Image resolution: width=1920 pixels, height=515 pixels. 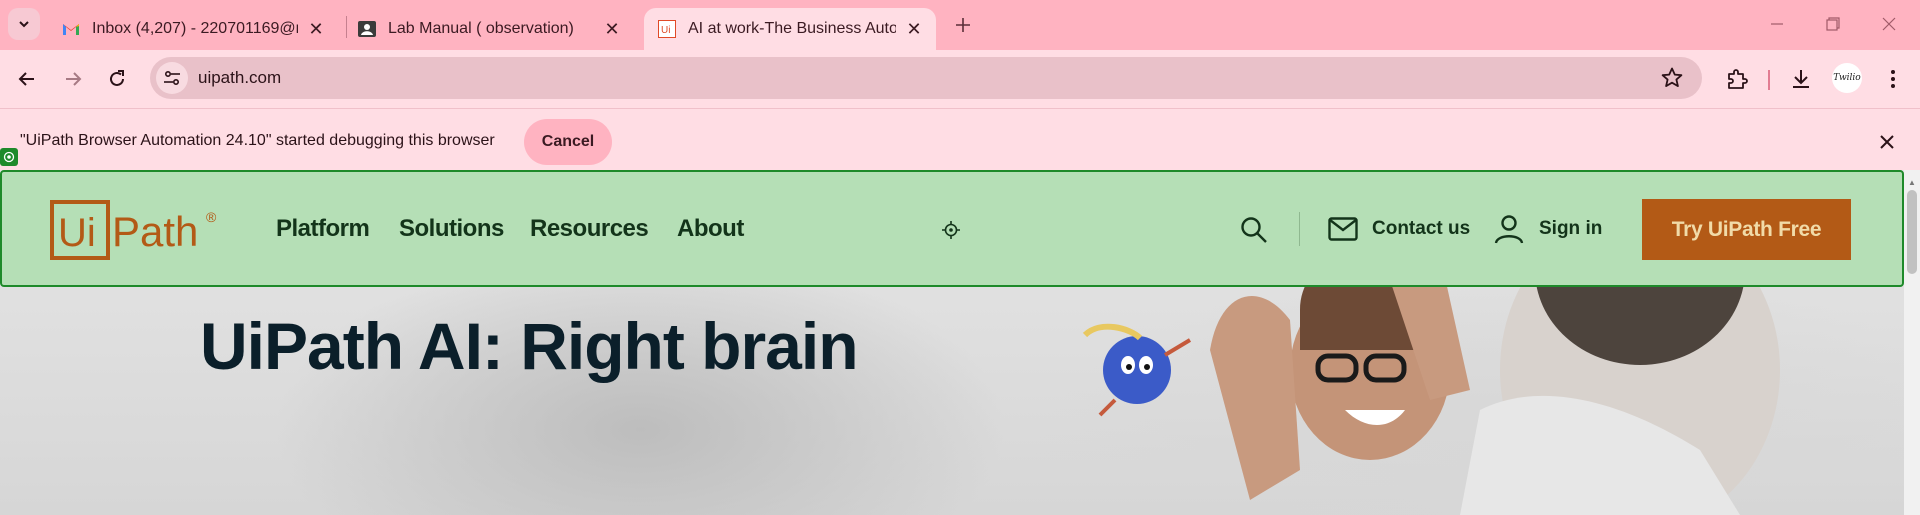 I want to click on download-icon, so click(x=1801, y=79).